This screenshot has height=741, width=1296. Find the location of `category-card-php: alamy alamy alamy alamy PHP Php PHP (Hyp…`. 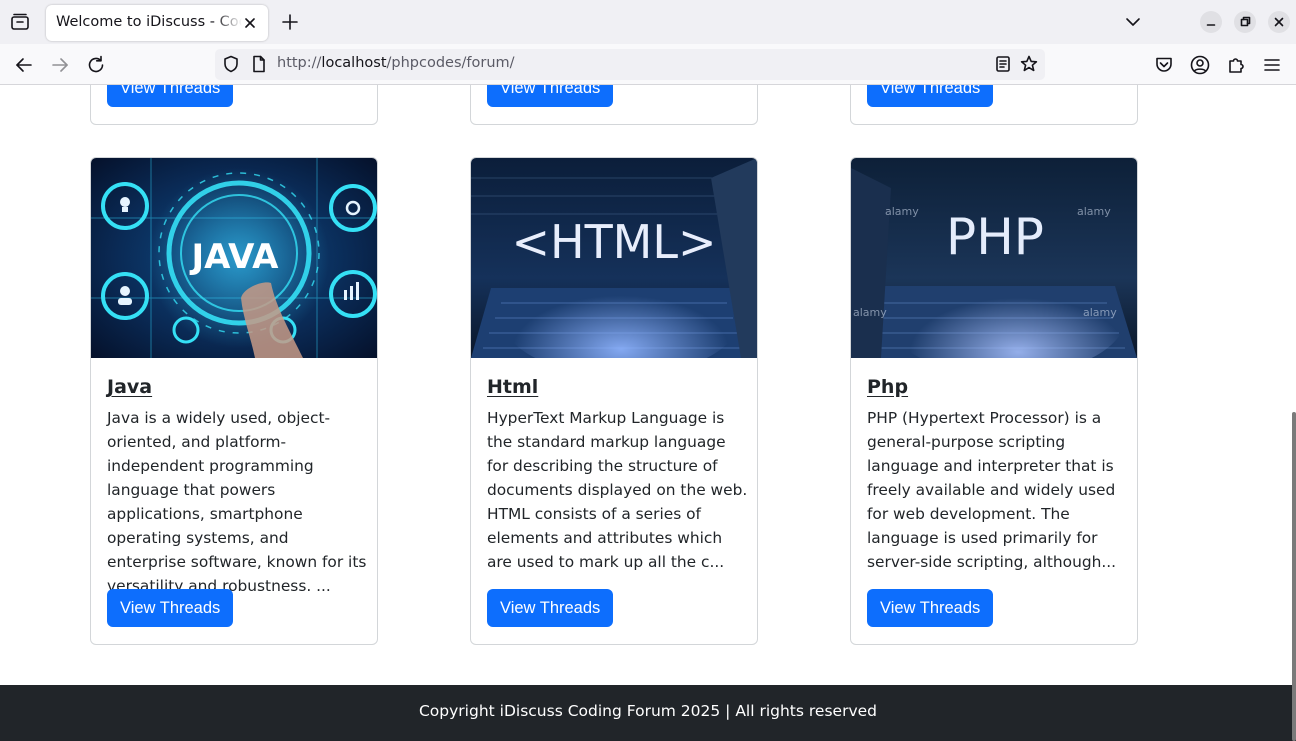

category-card-php: alamy alamy alamy alamy PHP Php PHP (Hyp… is located at coordinates (994, 401).